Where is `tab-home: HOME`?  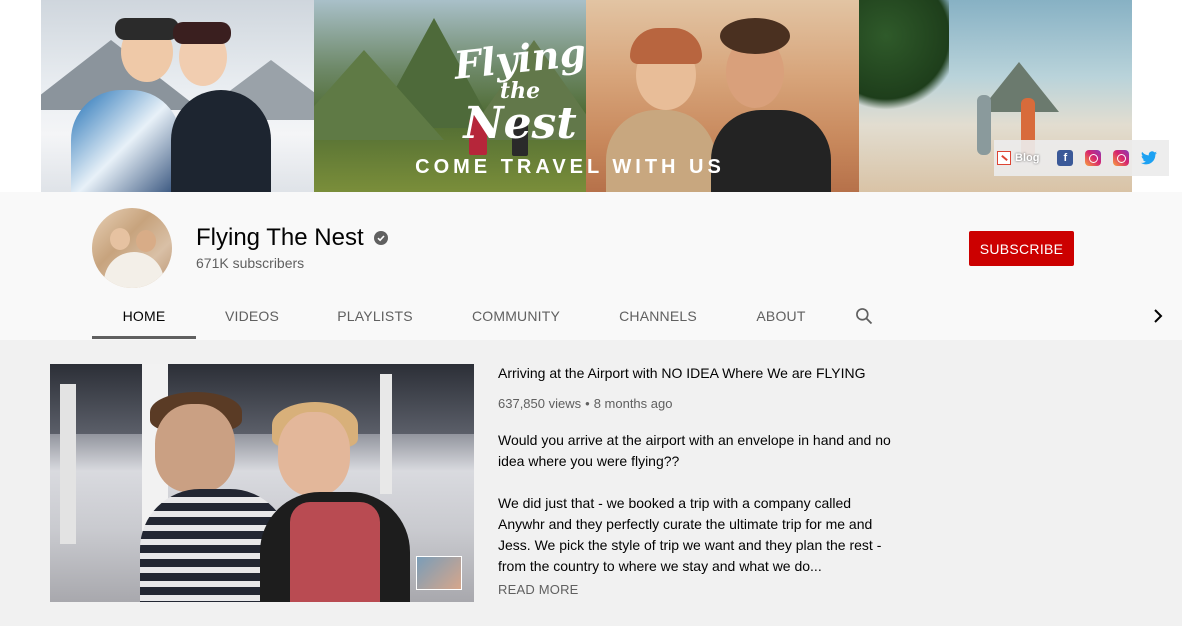
tab-home: HOME is located at coordinates (144, 316).